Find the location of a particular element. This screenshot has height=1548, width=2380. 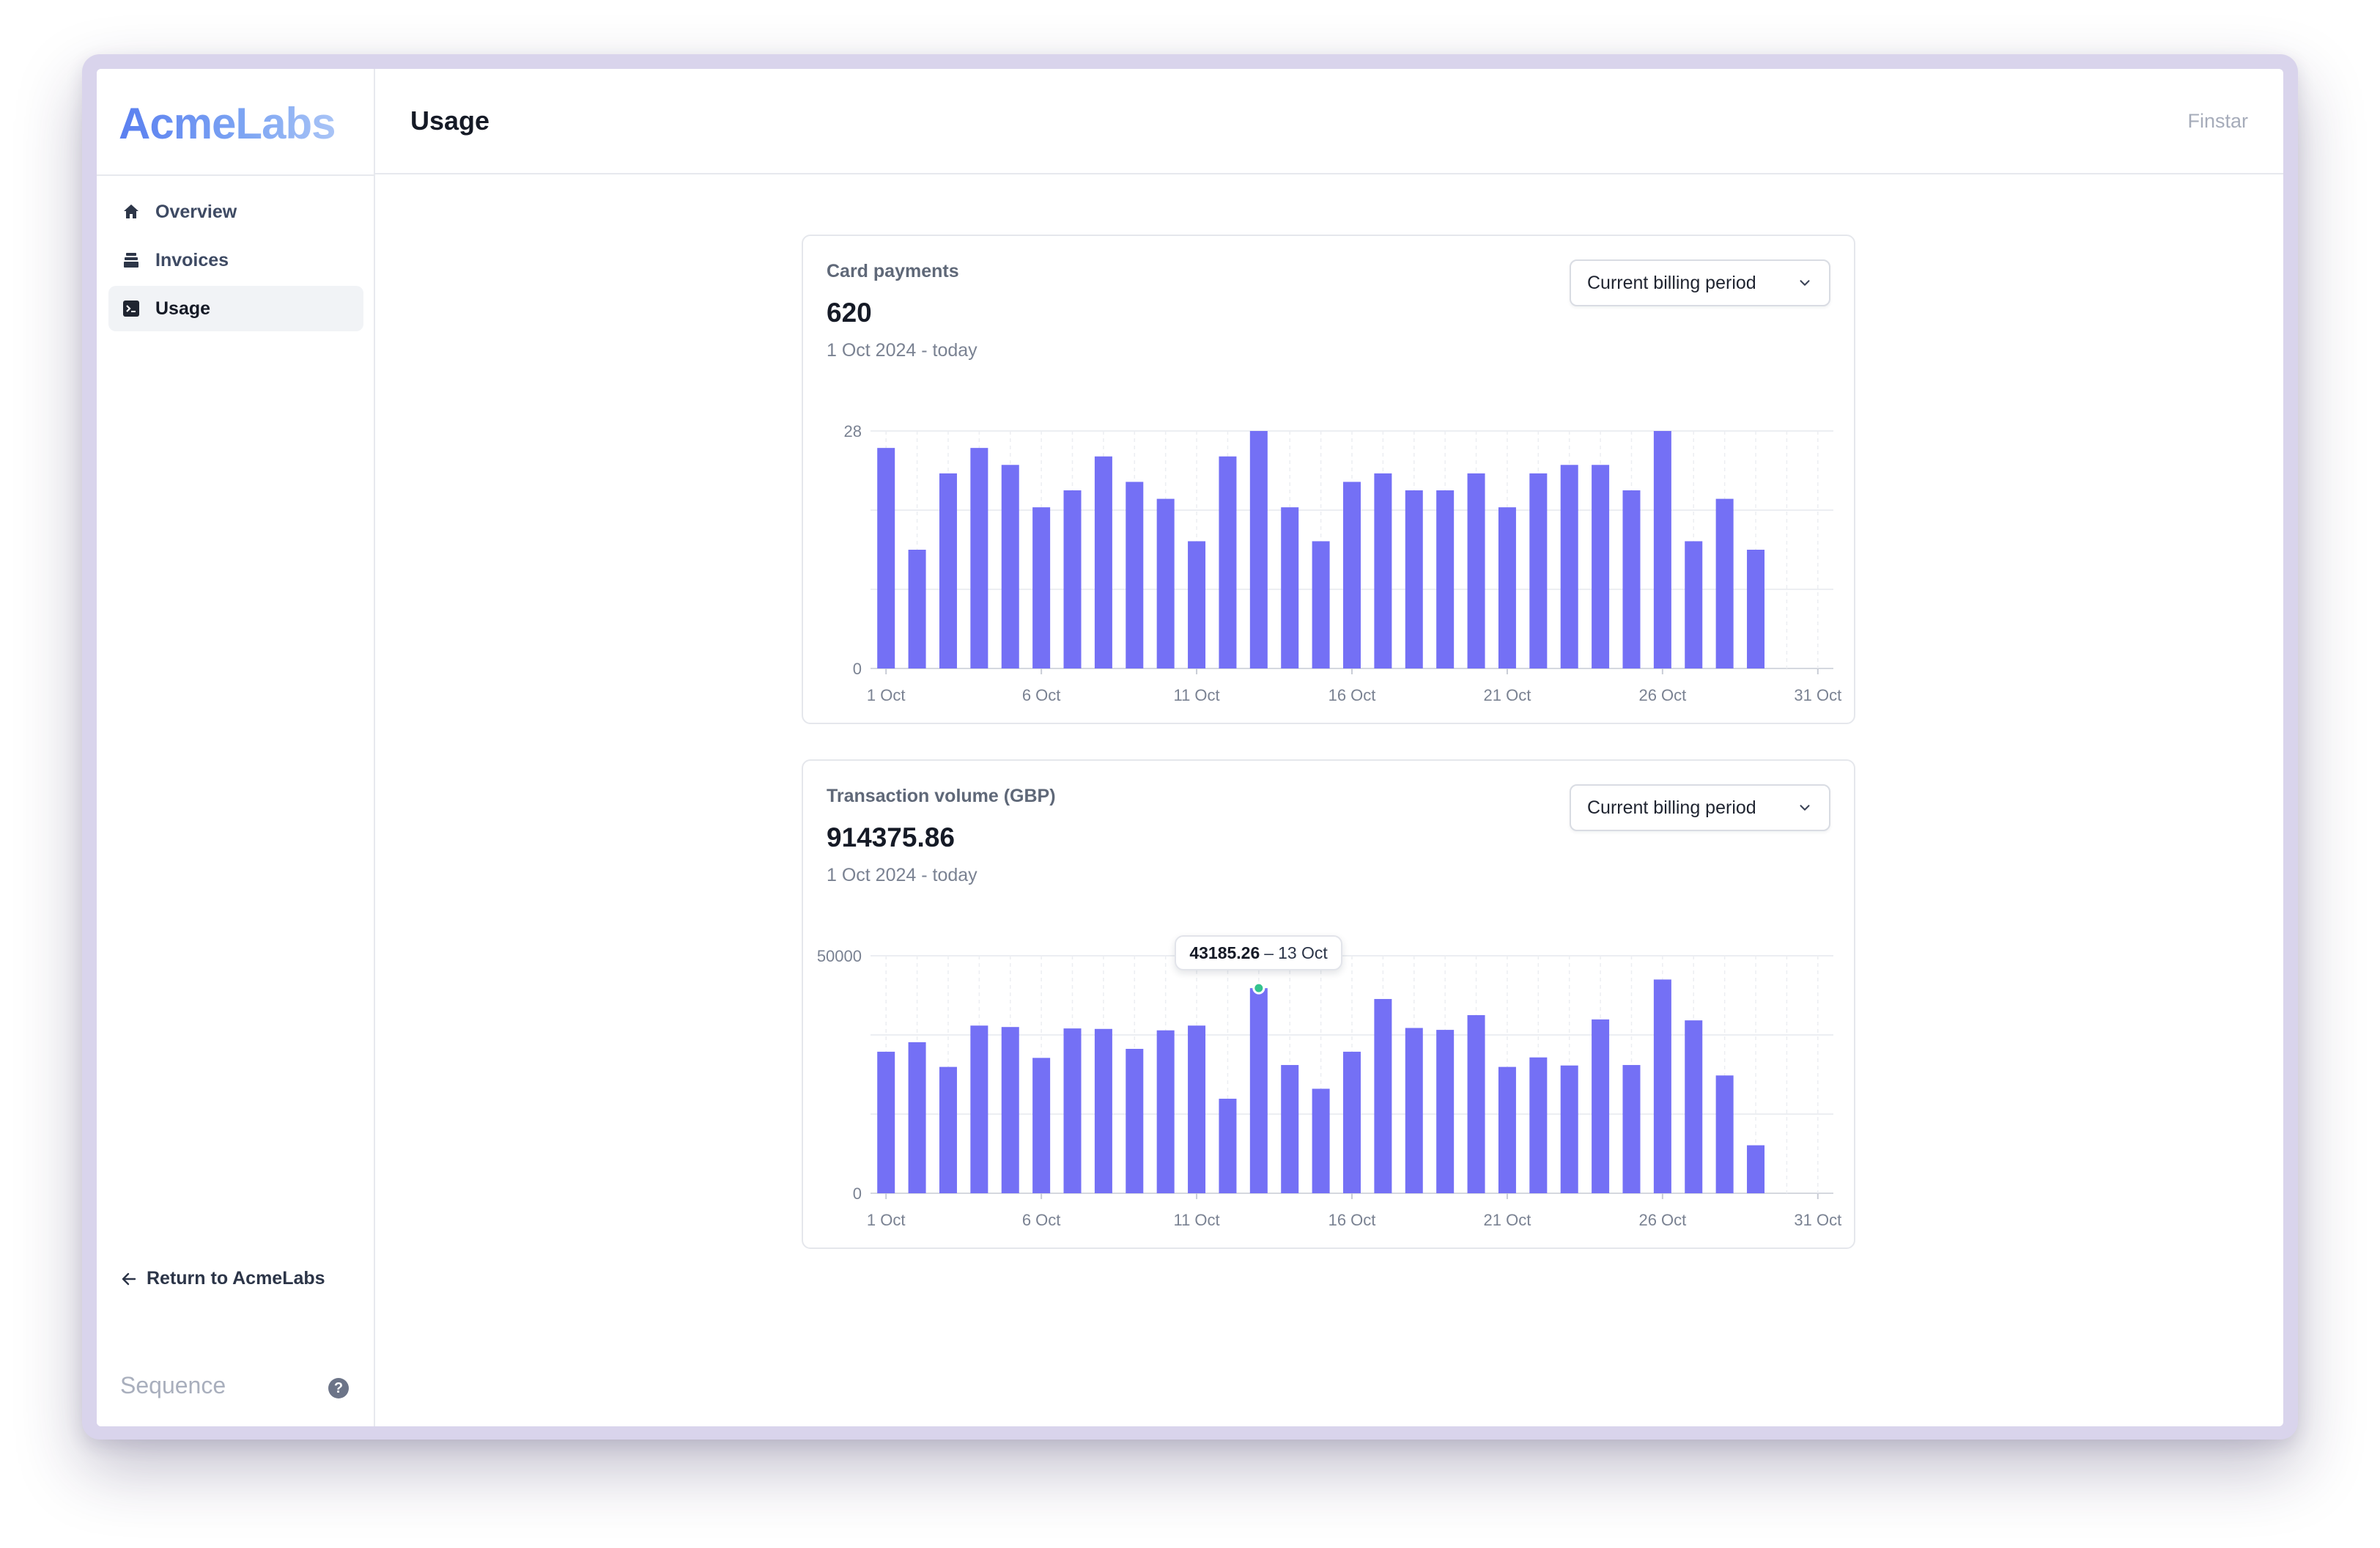

sidebar-nav: Overview Invoices Usage is located at coordinates (235, 261).